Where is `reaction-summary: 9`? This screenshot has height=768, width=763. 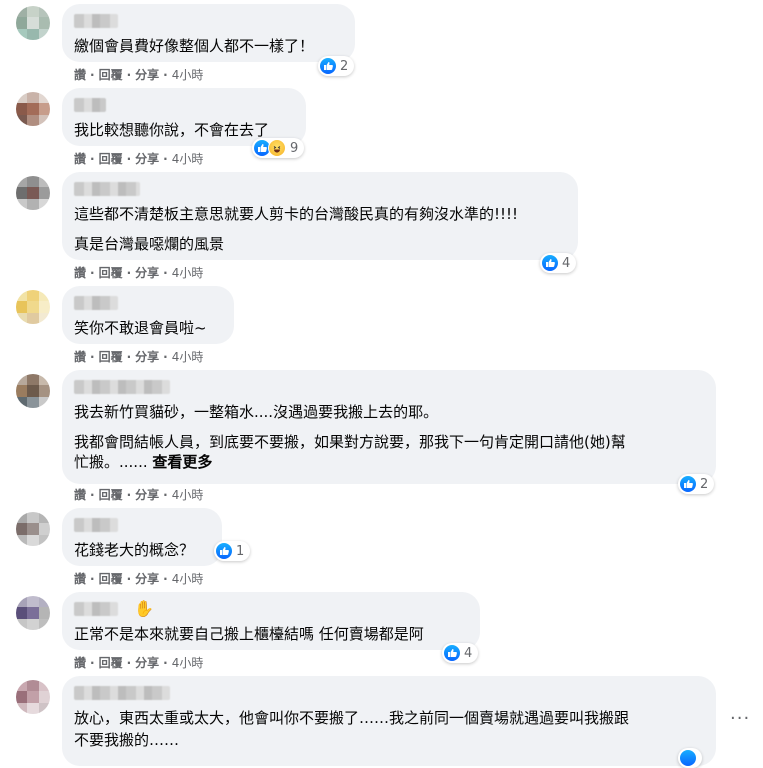 reaction-summary: 9 is located at coordinates (278, 148).